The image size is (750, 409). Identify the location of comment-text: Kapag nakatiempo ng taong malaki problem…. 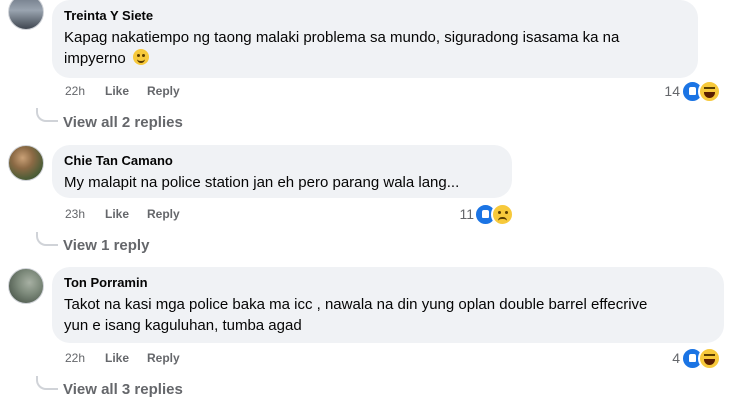
(342, 48).